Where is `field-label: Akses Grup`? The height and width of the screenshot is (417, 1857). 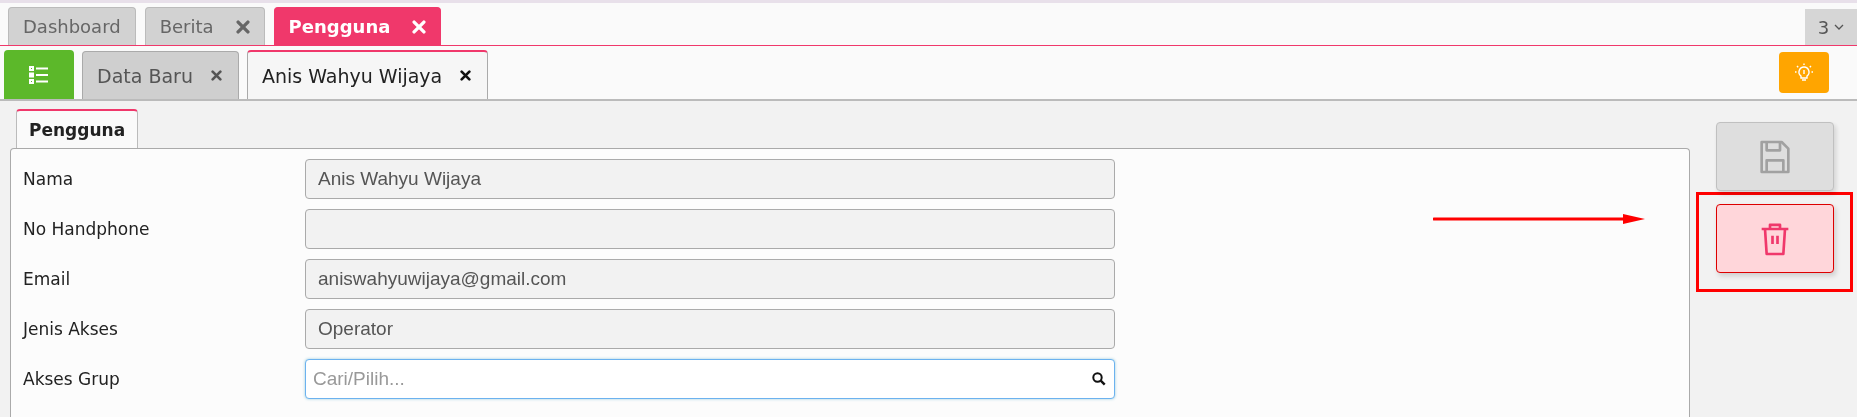
field-label: Akses Grup is located at coordinates (72, 379).